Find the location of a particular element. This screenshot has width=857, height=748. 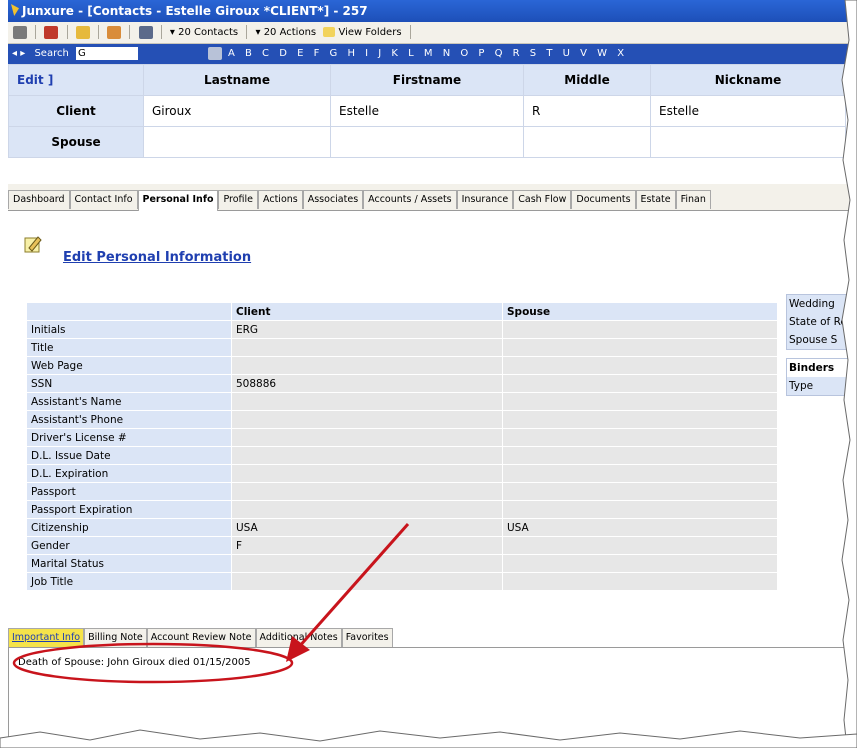

field-label: D.L. Issue Date is located at coordinates (129, 455).